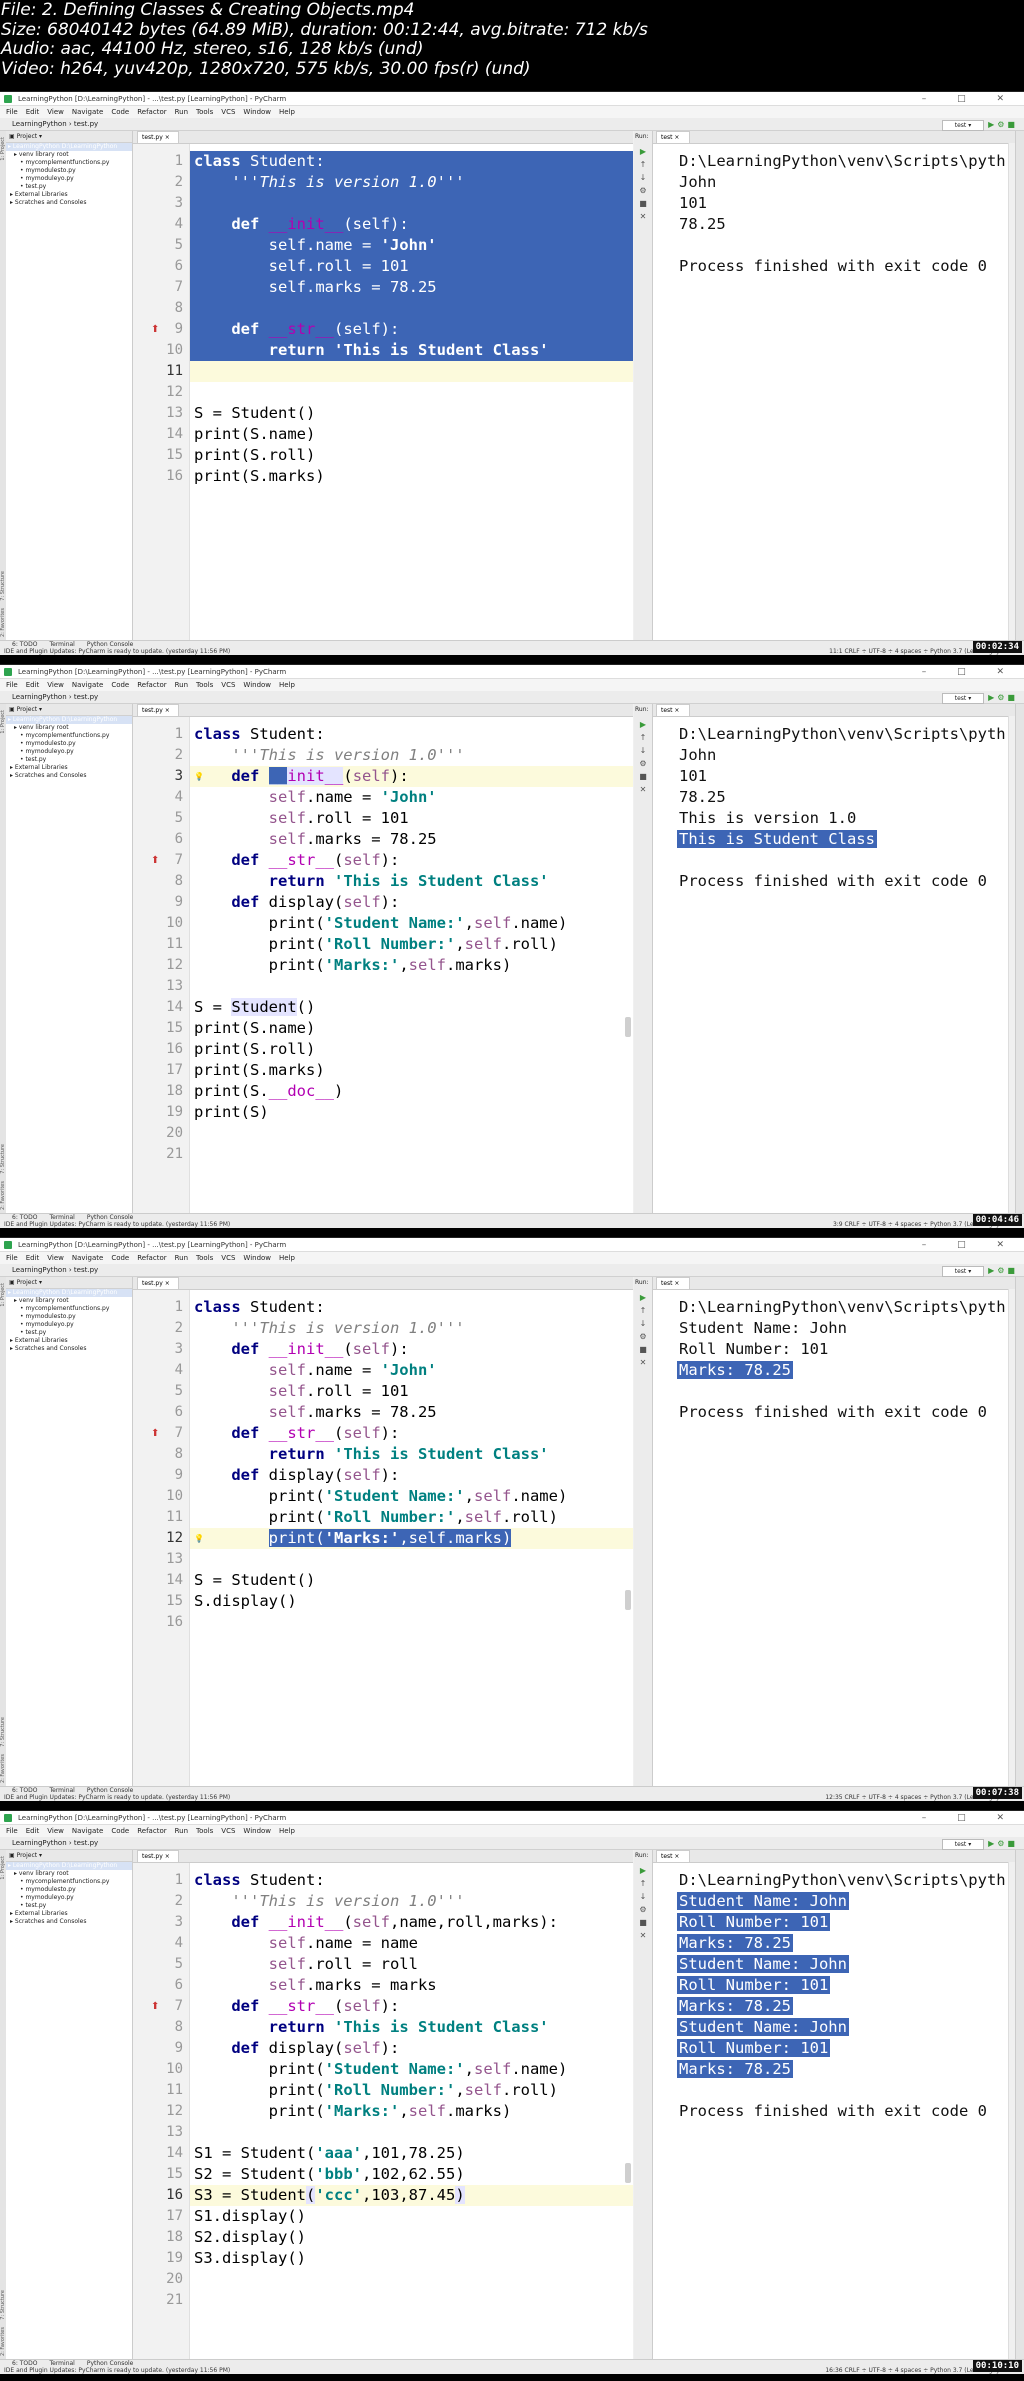 This screenshot has height=2381, width=1024. What do you see at coordinates (33, 1831) in the screenshot?
I see `menu-item-edit: Edit` at bounding box center [33, 1831].